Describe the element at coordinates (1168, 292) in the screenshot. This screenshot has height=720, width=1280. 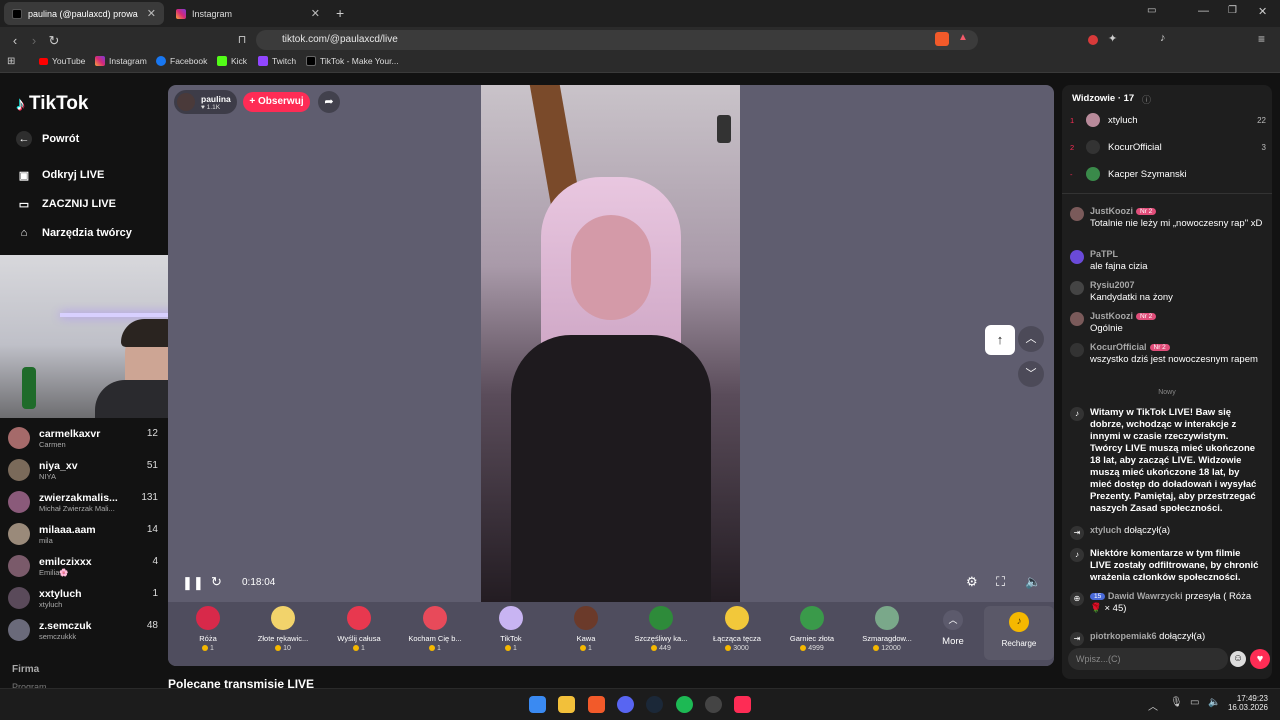
I see `chat-message: Rysiu2007 Kandydatki na żony` at that location.